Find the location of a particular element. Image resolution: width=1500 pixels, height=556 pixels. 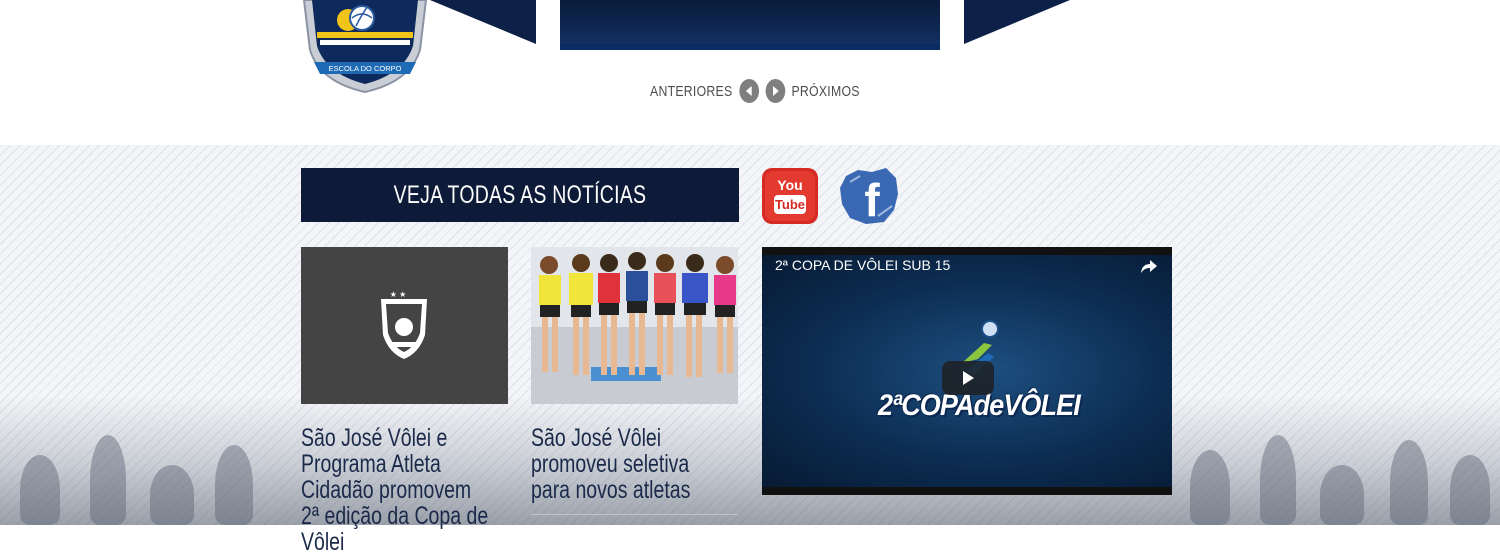

play-button is located at coordinates (968, 378).